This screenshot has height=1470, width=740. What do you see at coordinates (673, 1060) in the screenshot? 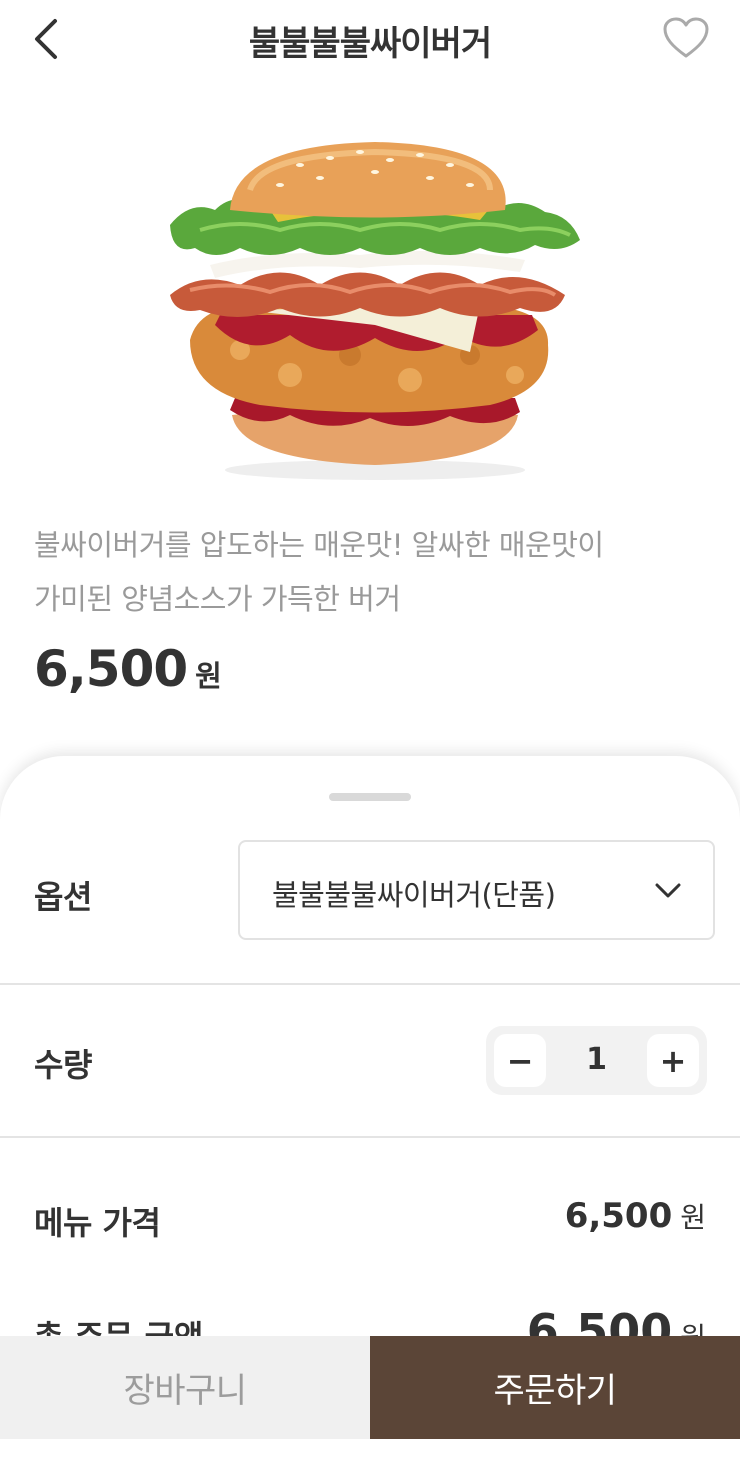
I see `increase-button: +` at bounding box center [673, 1060].